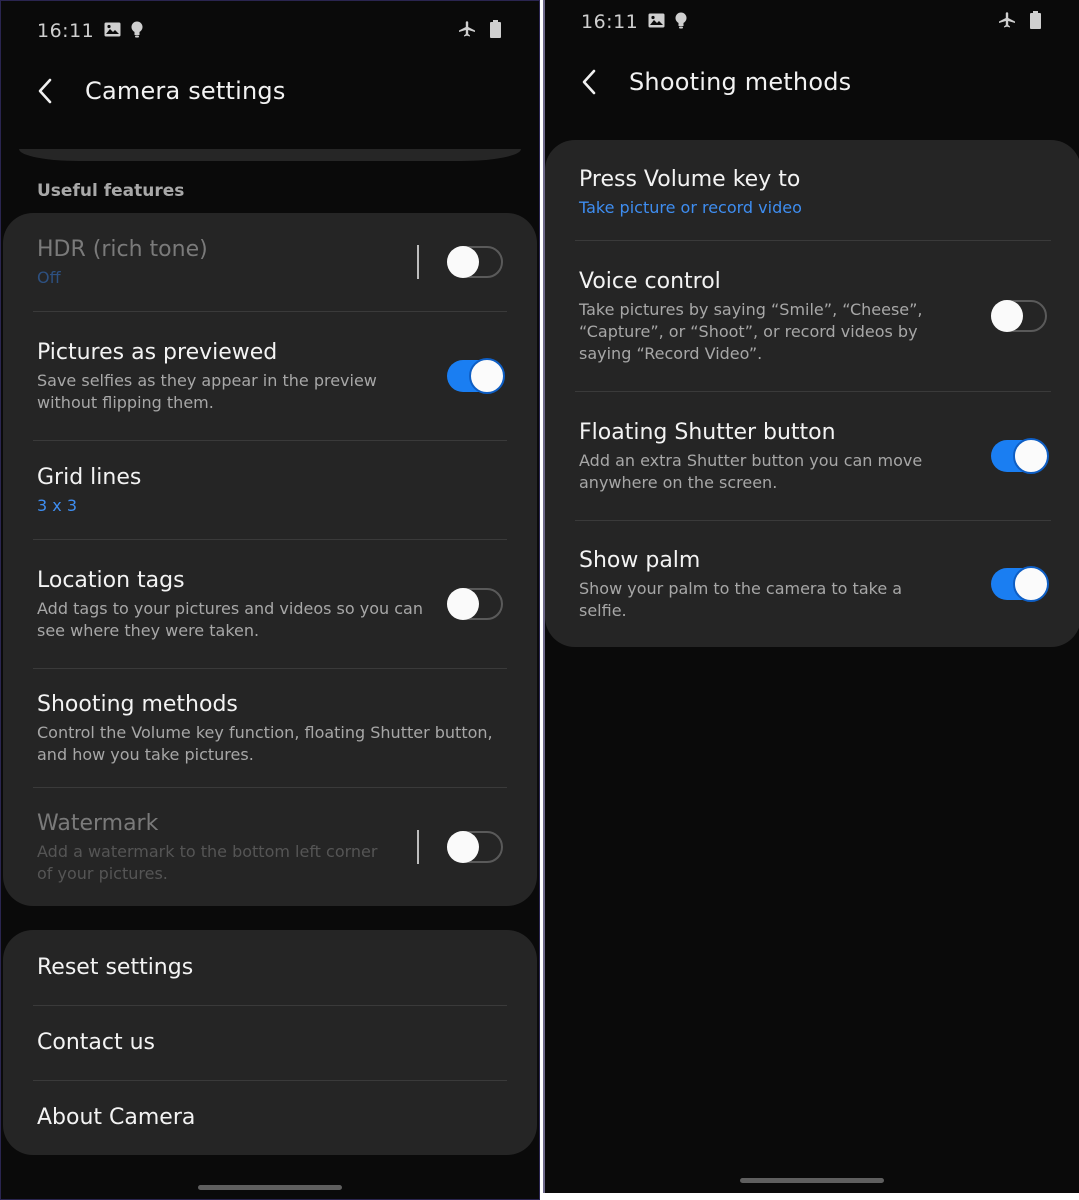  Describe the element at coordinates (270, 1118) in the screenshot. I see `about-camera-item: About Camera` at that location.